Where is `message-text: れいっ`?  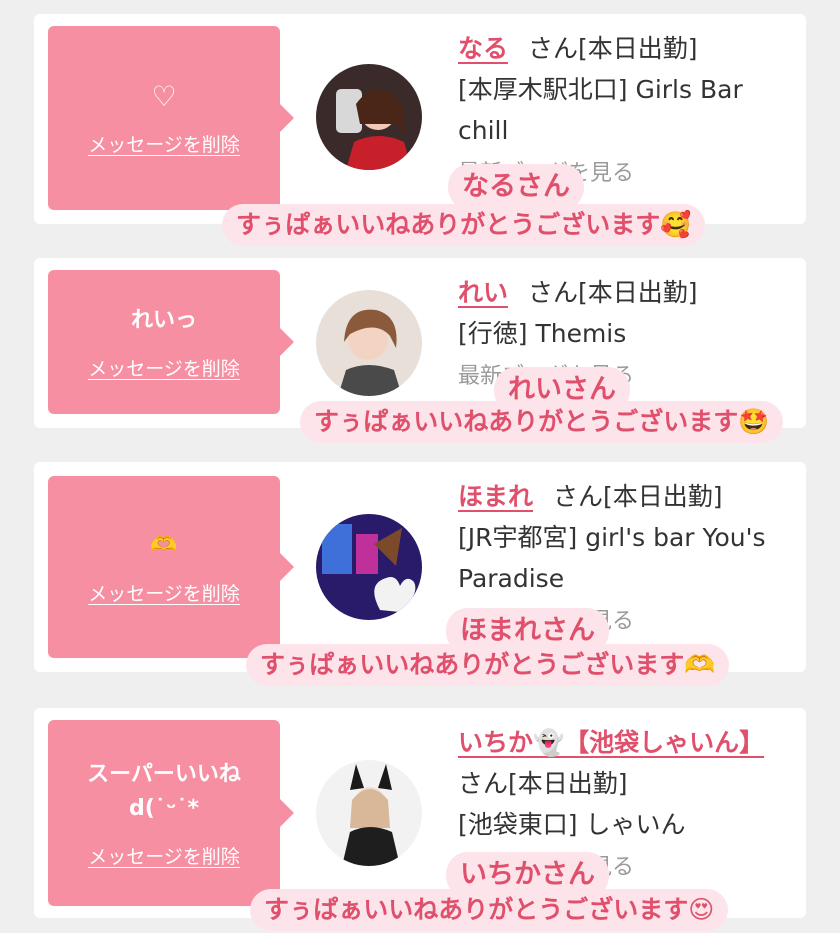
message-text: れいっ is located at coordinates (163, 320).